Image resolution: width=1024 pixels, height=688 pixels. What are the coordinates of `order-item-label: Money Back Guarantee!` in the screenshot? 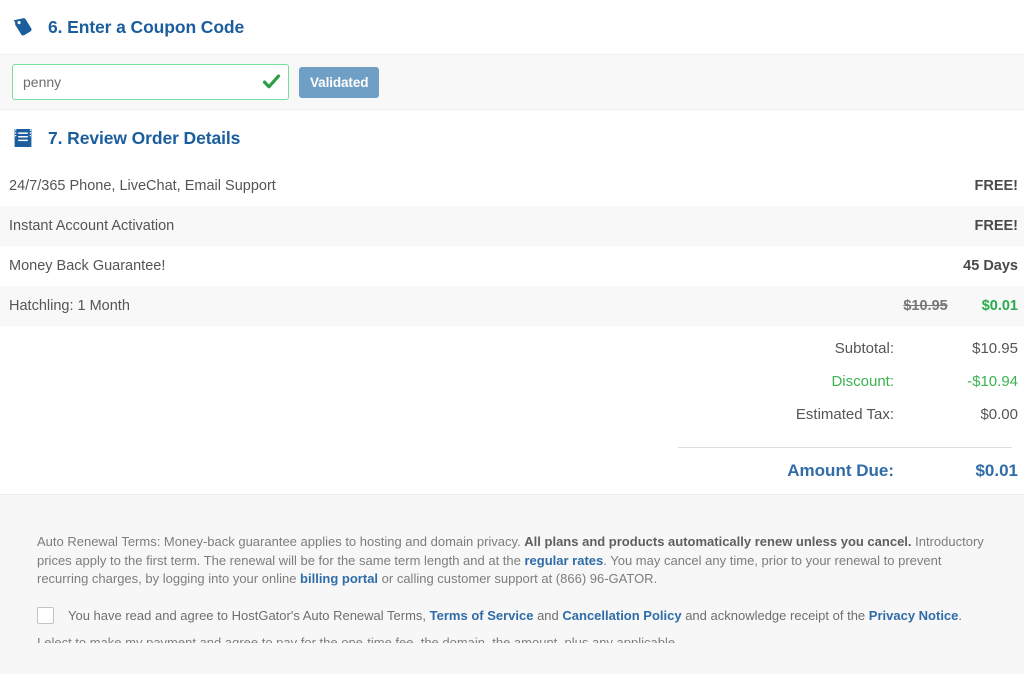 It's located at (87, 266).